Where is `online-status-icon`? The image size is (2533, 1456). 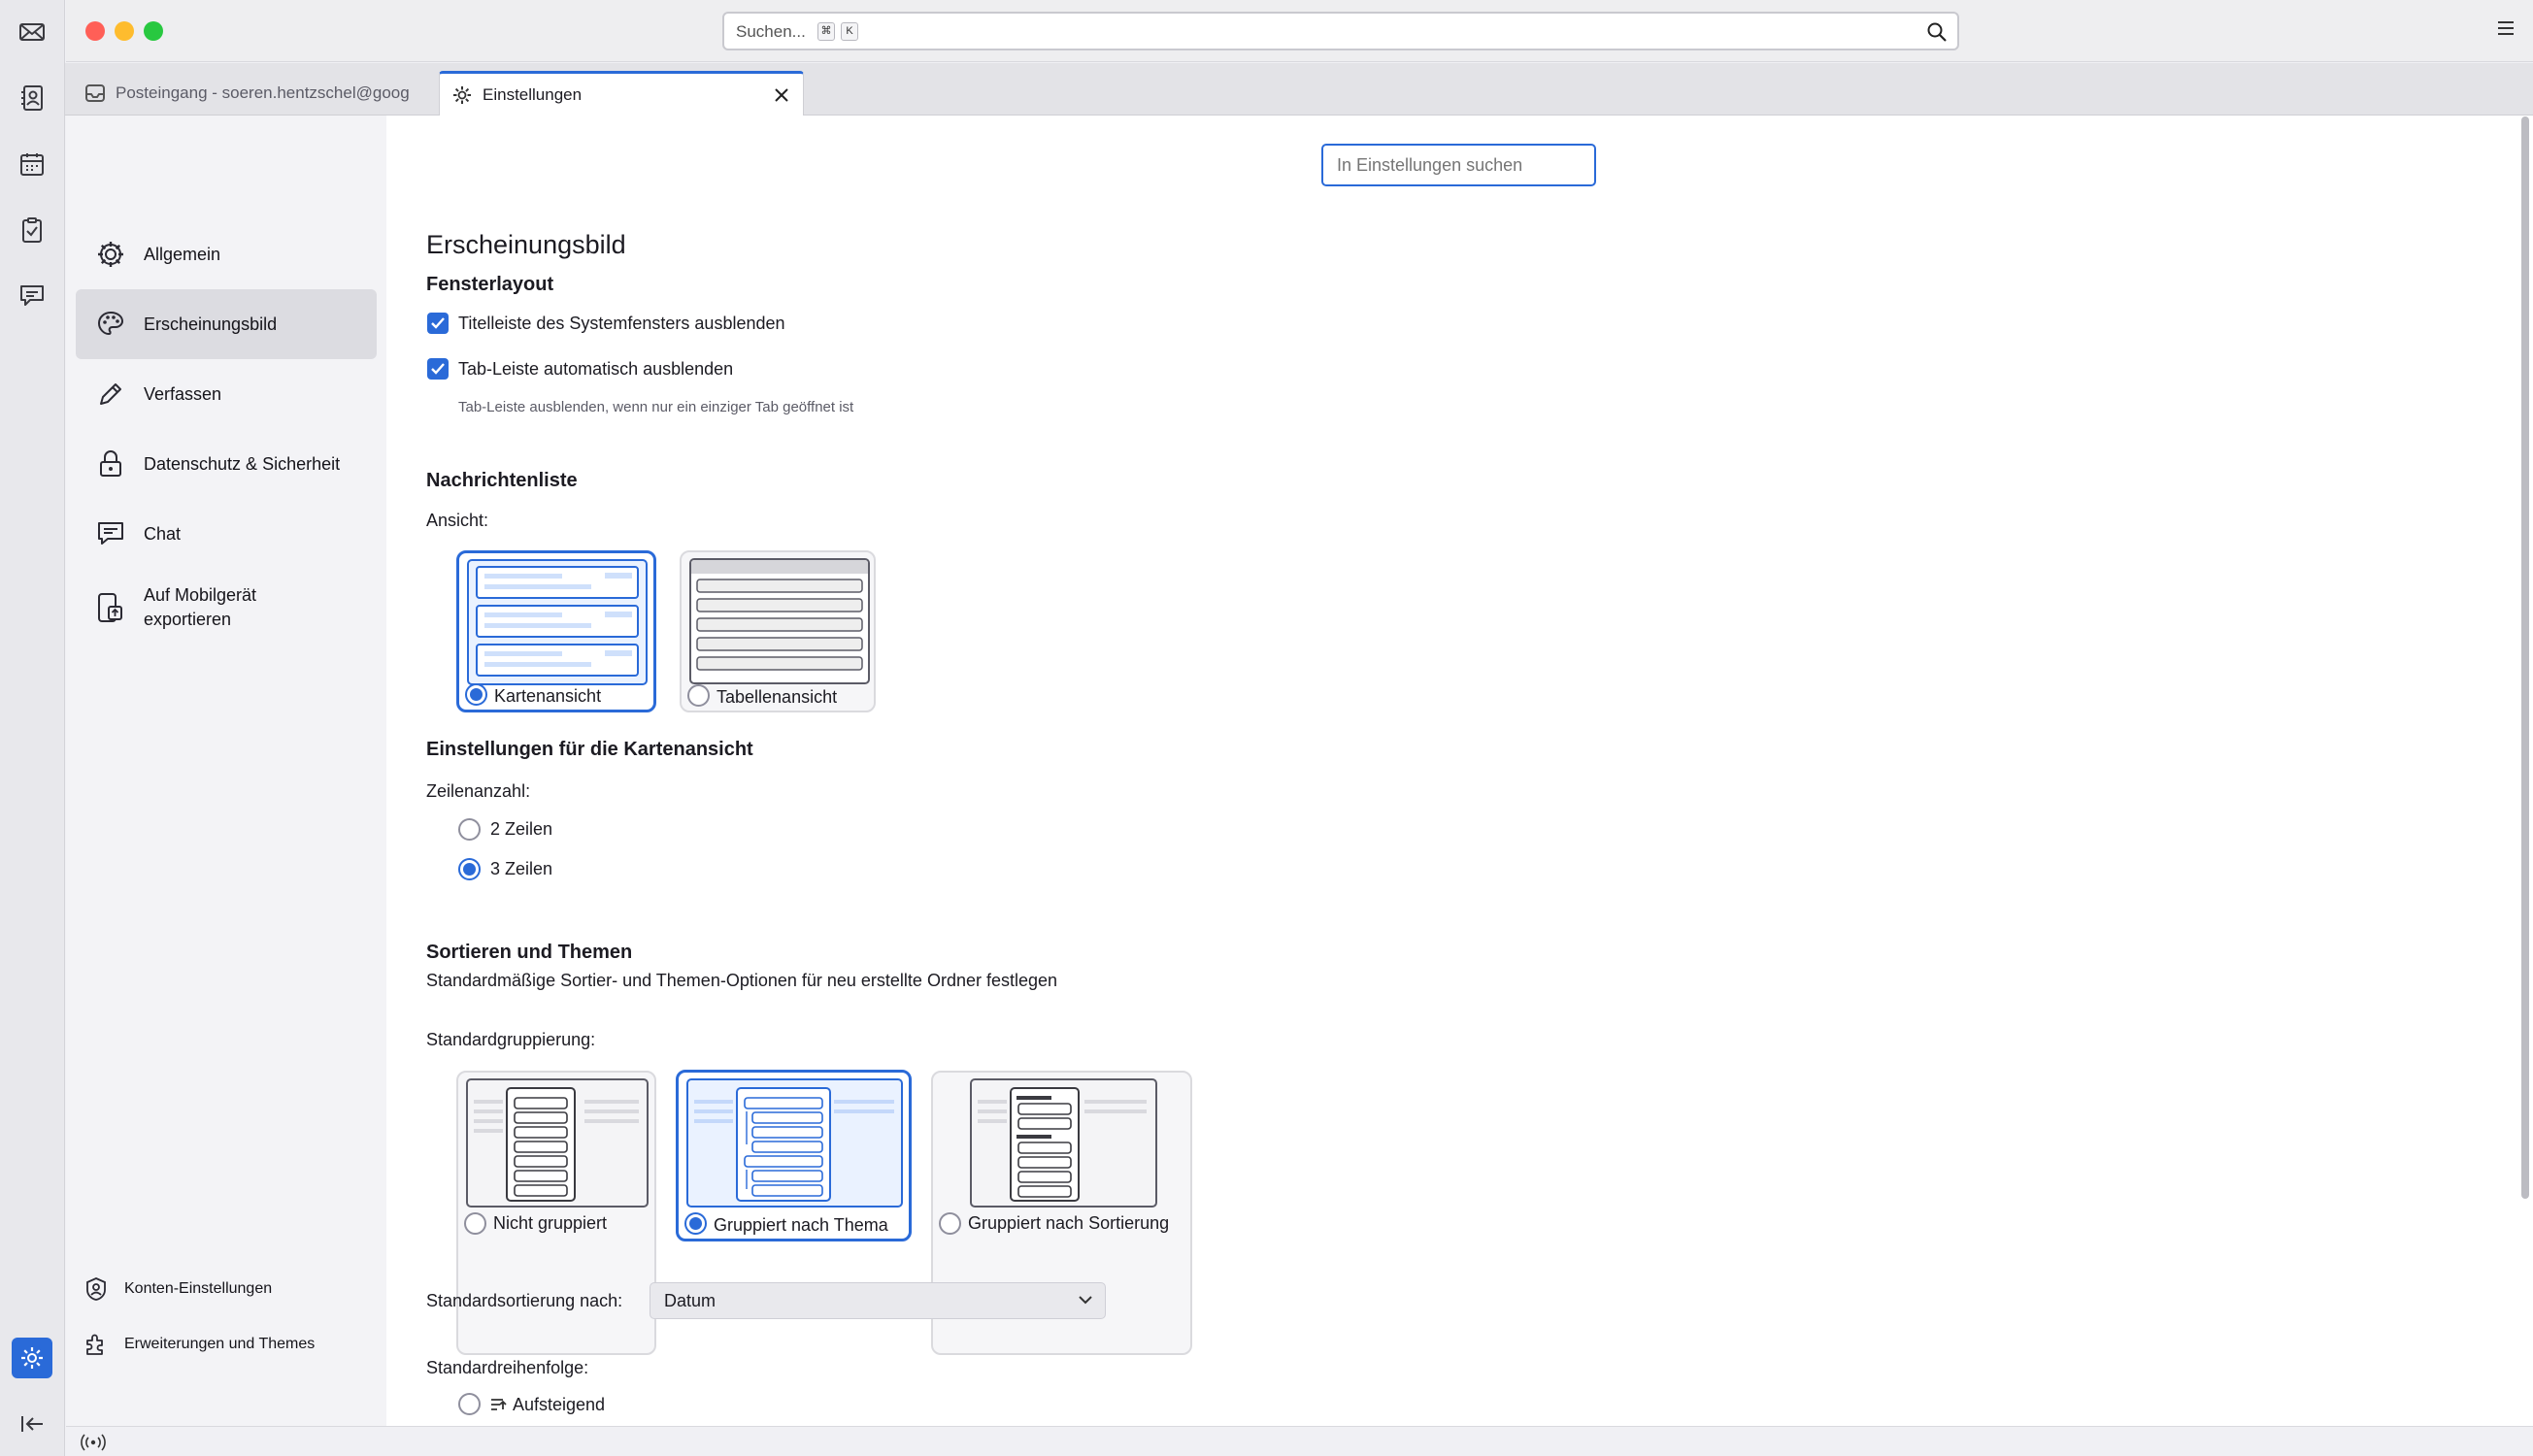
online-status-icon is located at coordinates (94, 1442).